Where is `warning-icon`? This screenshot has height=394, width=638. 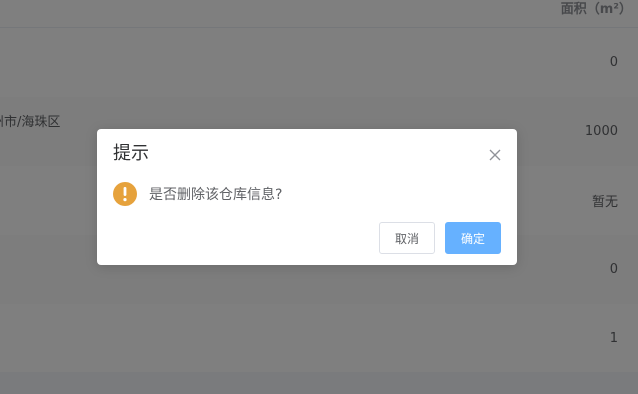 warning-icon is located at coordinates (125, 194).